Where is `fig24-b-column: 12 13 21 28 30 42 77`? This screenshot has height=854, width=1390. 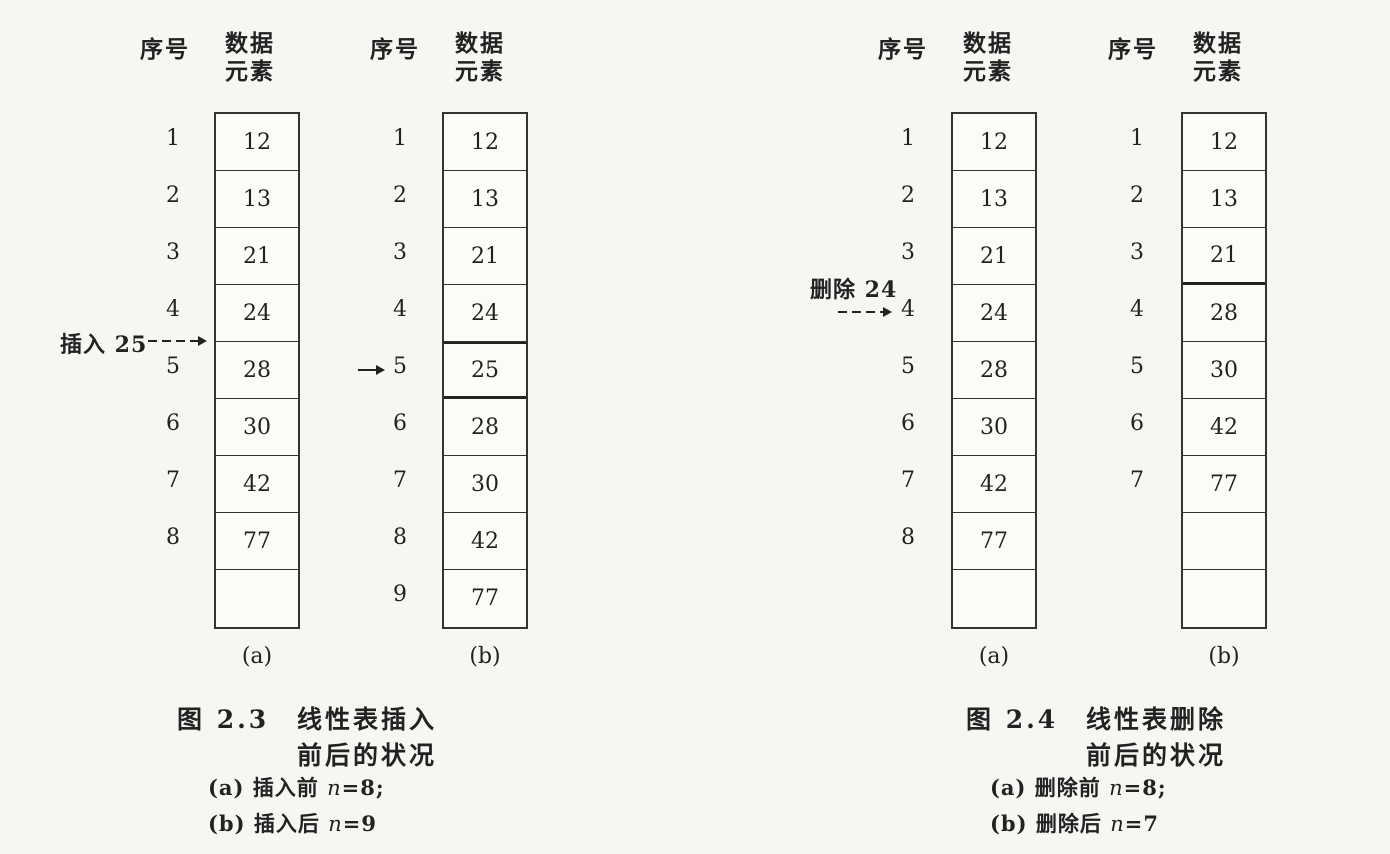
fig24-b-column: 12 13 21 28 30 42 77 is located at coordinates (1224, 370).